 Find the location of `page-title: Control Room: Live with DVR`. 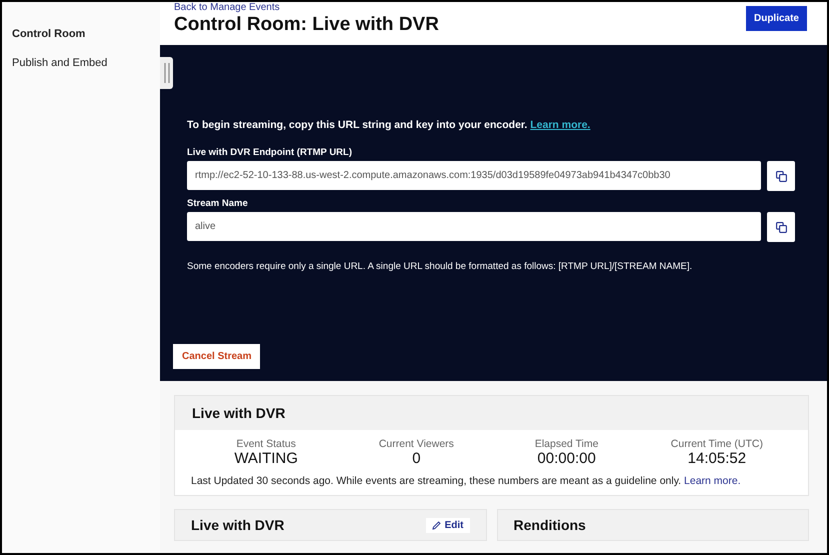

page-title: Control Room: Live with DVR is located at coordinates (306, 25).